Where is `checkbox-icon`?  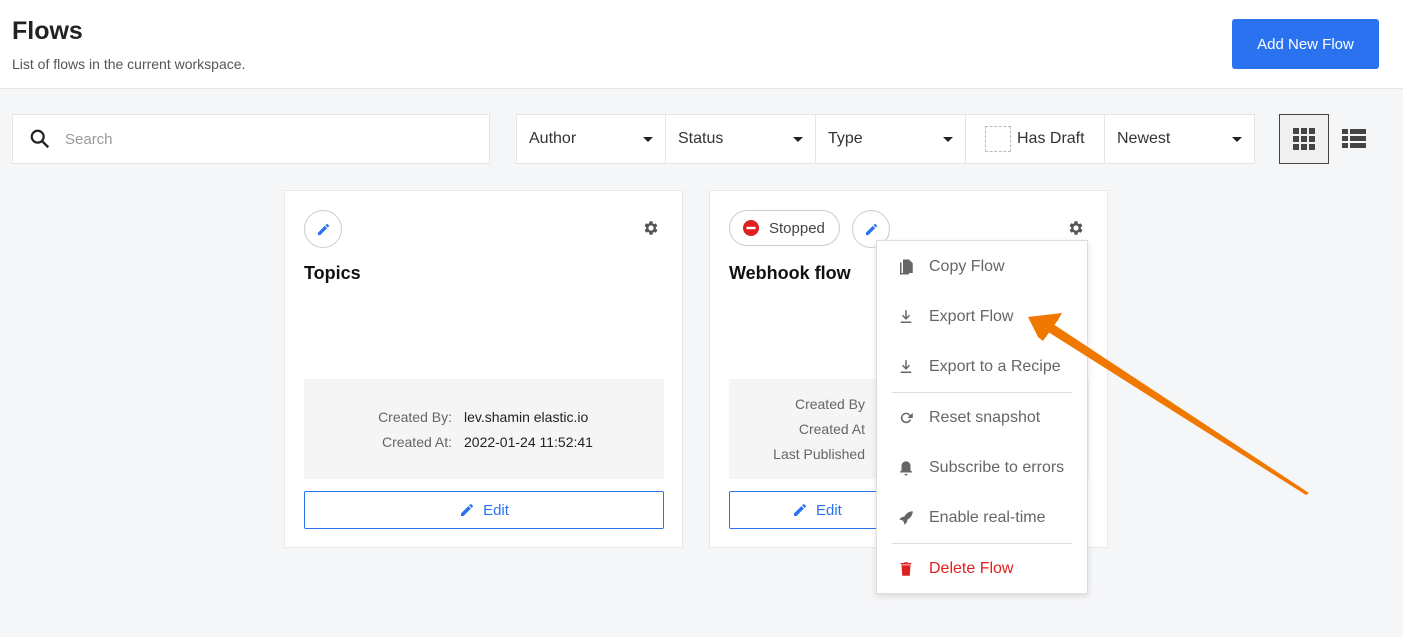
checkbox-icon is located at coordinates (998, 139).